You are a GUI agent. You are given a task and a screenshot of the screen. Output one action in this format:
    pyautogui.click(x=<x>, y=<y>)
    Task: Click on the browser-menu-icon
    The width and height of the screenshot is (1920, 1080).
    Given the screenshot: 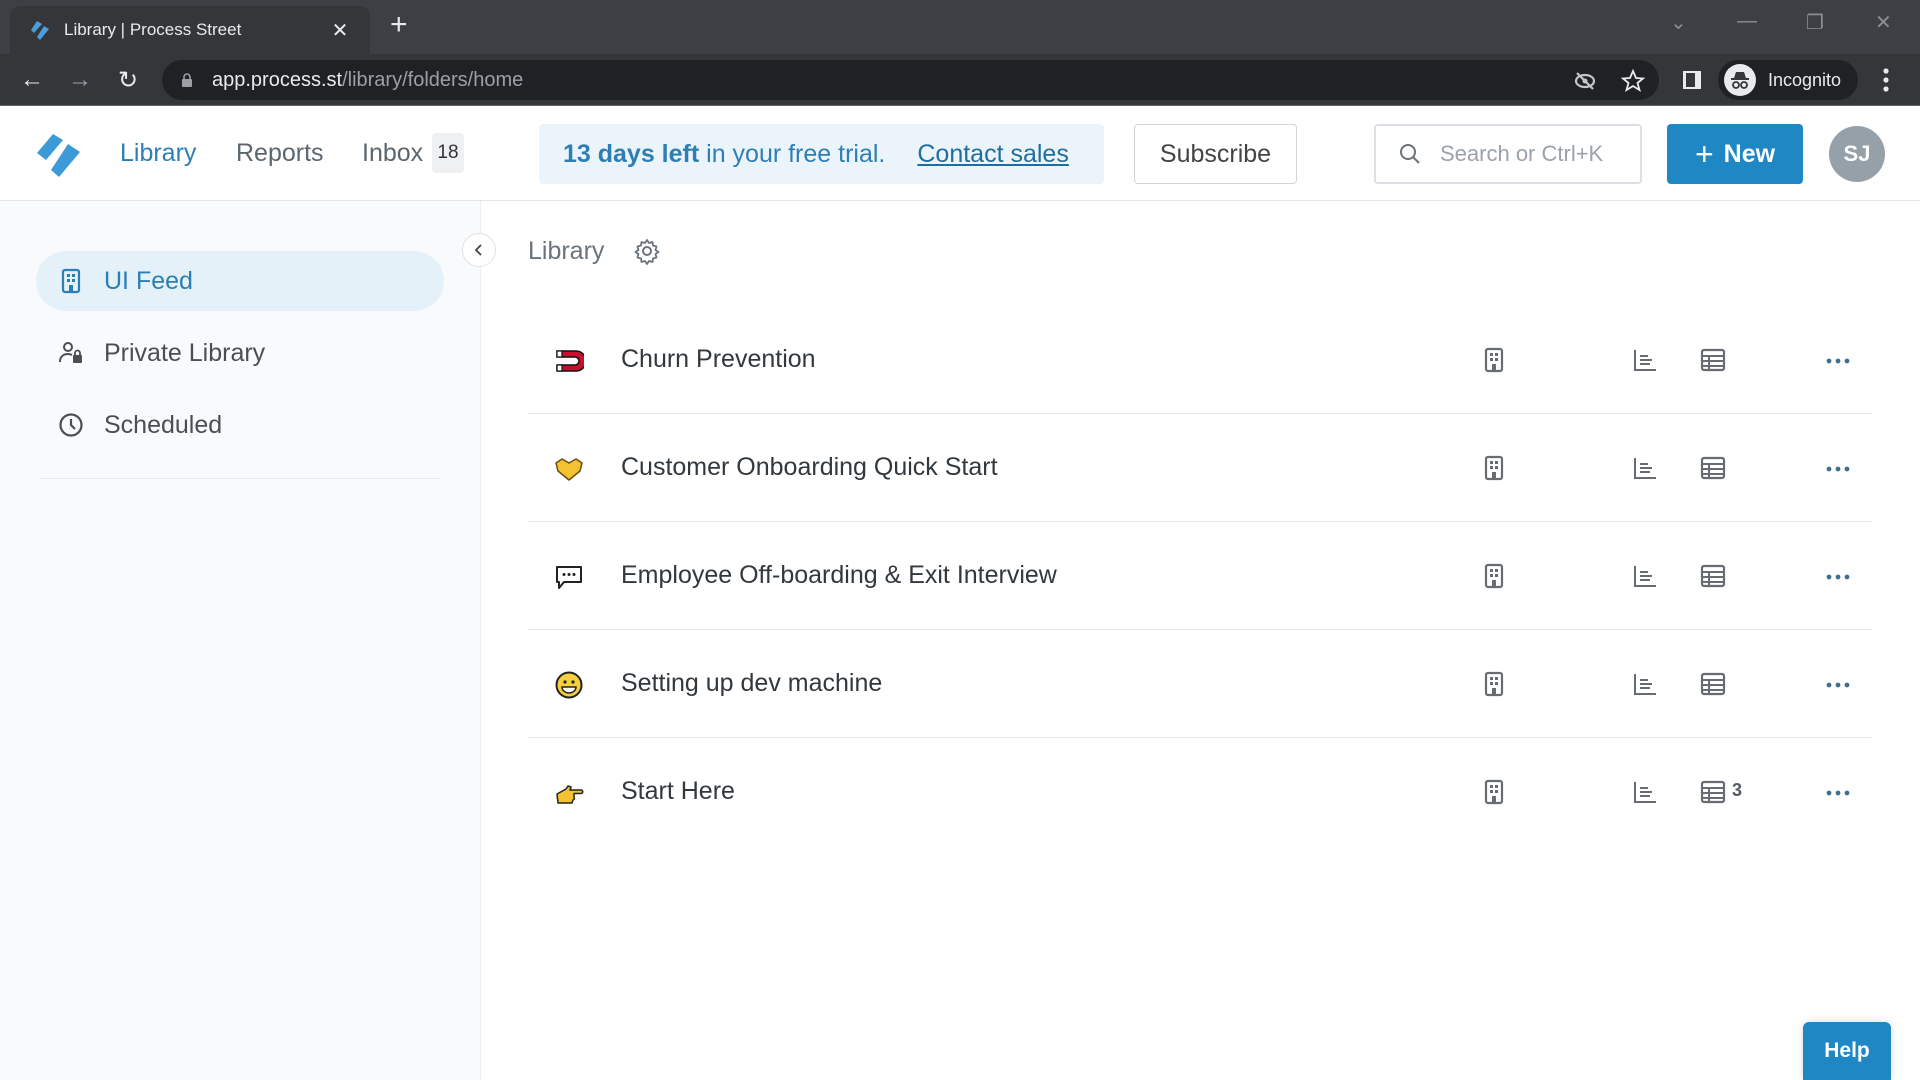 What is the action you would take?
    pyautogui.click(x=1886, y=80)
    